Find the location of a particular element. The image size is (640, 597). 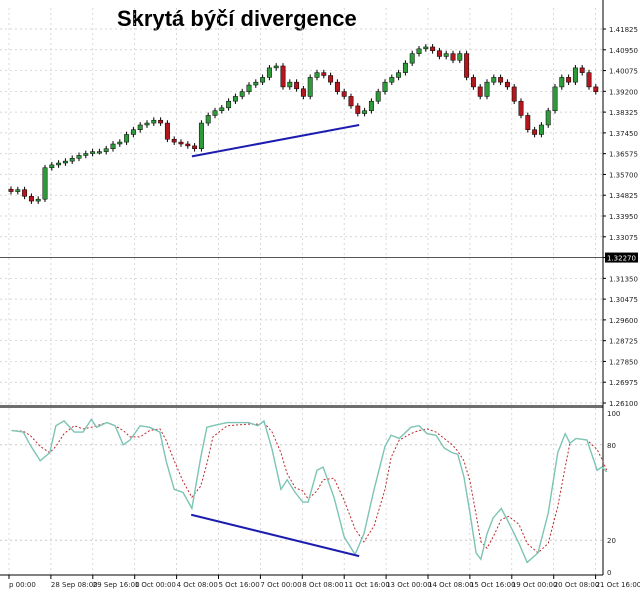

price-tick-label: 1.26100 is located at coordinates (623, 404).